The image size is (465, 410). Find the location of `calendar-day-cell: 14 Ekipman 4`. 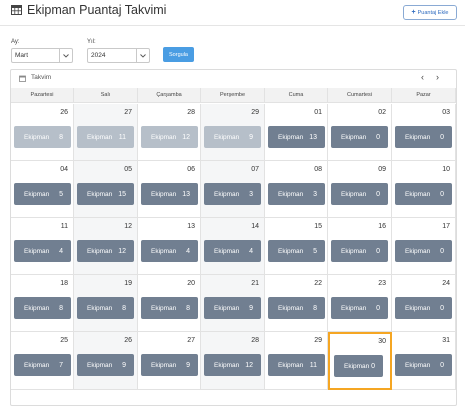

calendar-day-cell: 14 Ekipman 4 is located at coordinates (233, 246).